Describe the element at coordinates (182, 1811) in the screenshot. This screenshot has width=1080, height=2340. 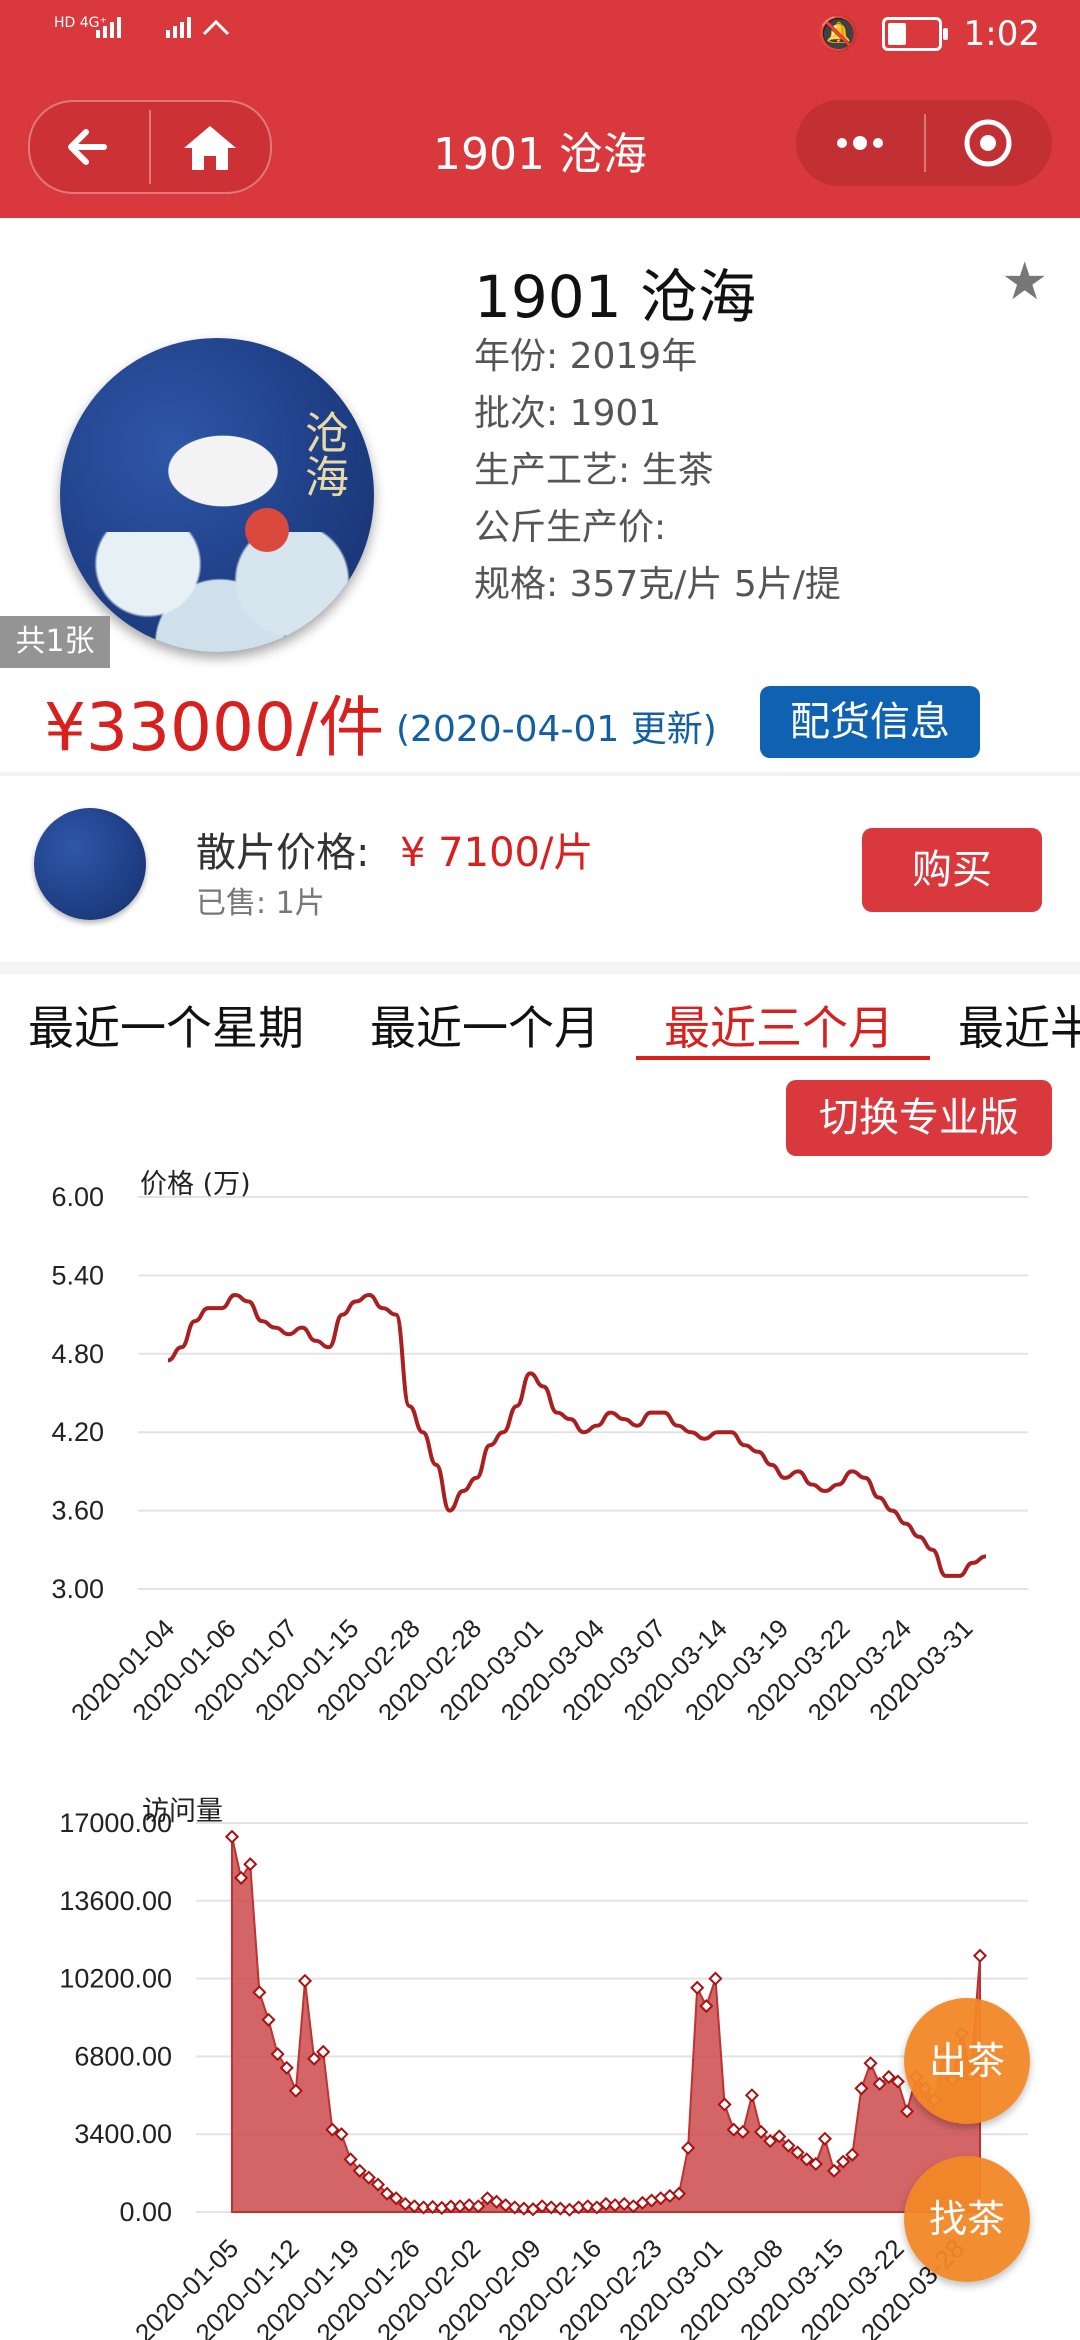
I see `y-axis-label: 访问量` at that location.